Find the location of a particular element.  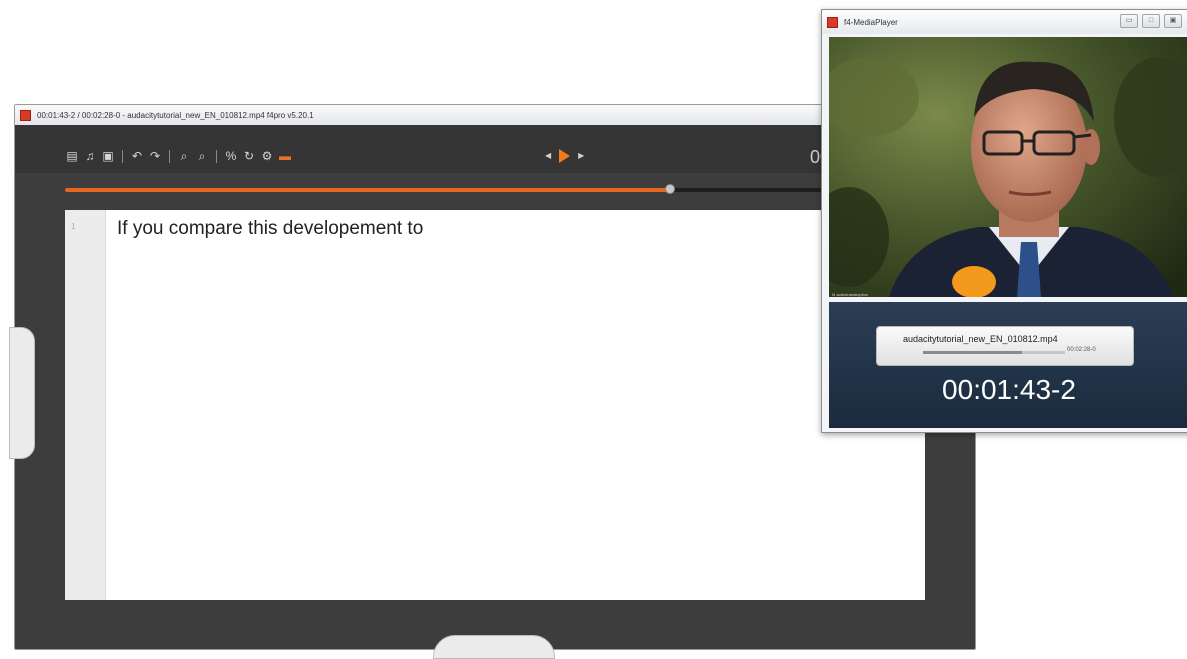

play-icon is located at coordinates (565, 156).